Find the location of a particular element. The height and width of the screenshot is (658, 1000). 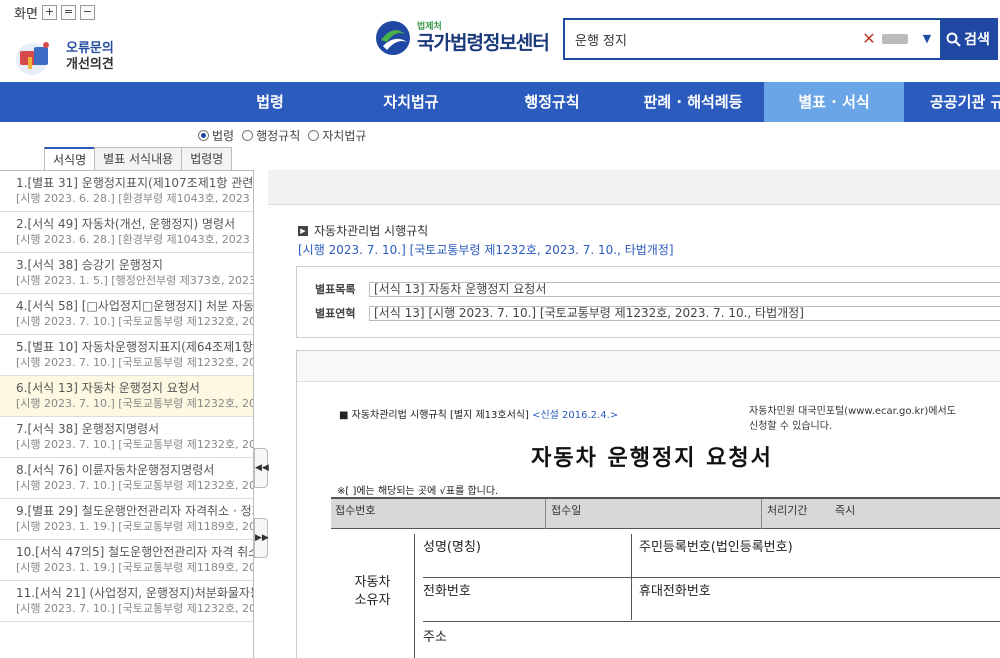

radio-admin-rules: 행정규칙 is located at coordinates (271, 135).